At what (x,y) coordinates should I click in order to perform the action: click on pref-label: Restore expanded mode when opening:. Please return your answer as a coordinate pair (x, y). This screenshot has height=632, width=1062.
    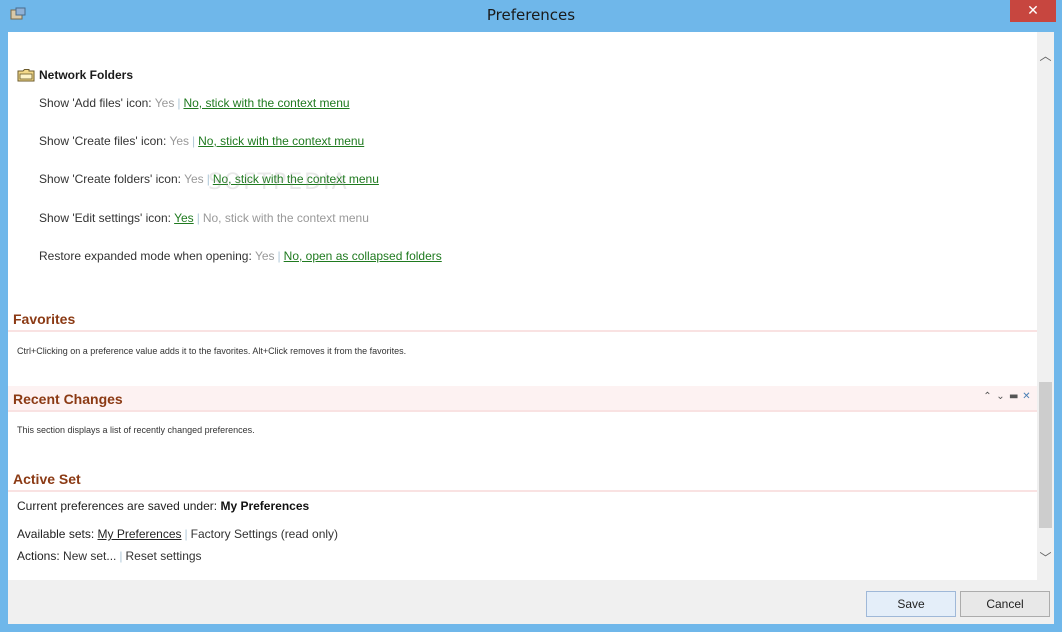
    Looking at the image, I should click on (145, 256).